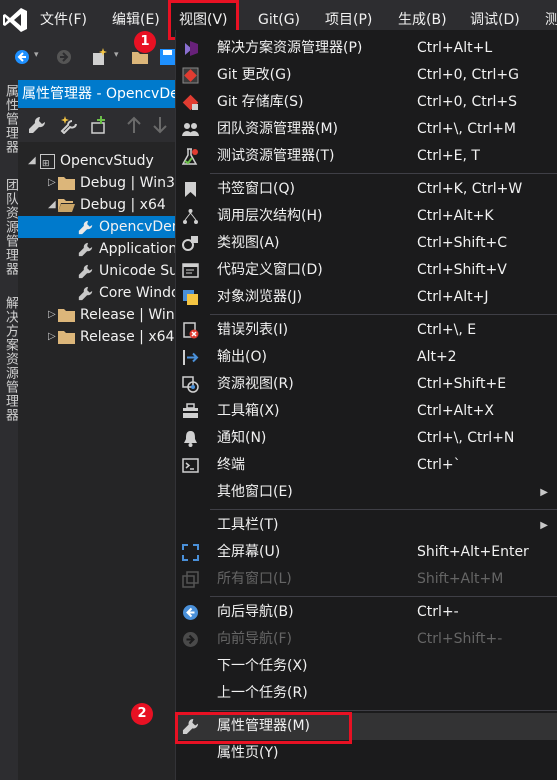  Describe the element at coordinates (254, 579) in the screenshot. I see `menu-item-label: 所有窗口(L)` at that location.